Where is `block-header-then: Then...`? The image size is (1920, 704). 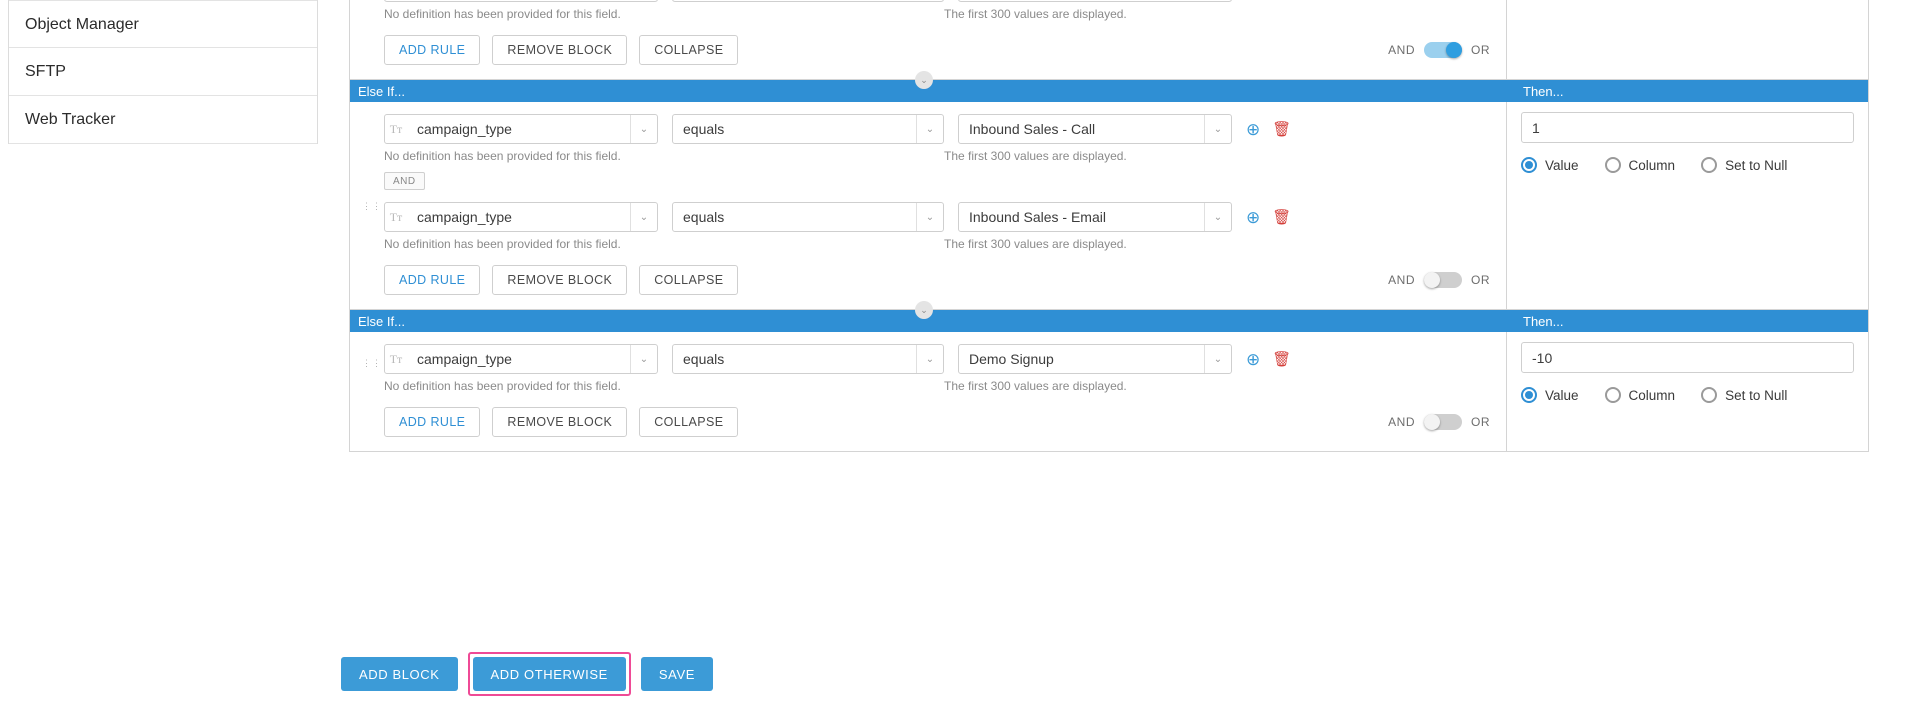
block-header-then: Then... is located at coordinates (1543, 321).